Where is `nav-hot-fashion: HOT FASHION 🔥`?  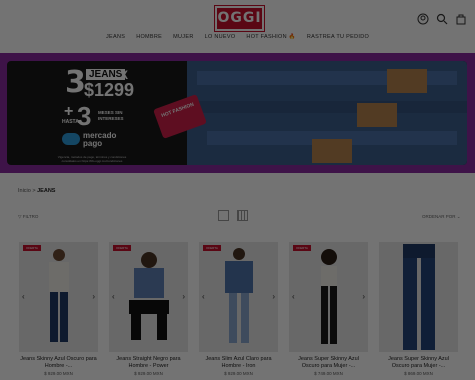
nav-hot-fashion: HOT FASHION 🔥 is located at coordinates (270, 37).